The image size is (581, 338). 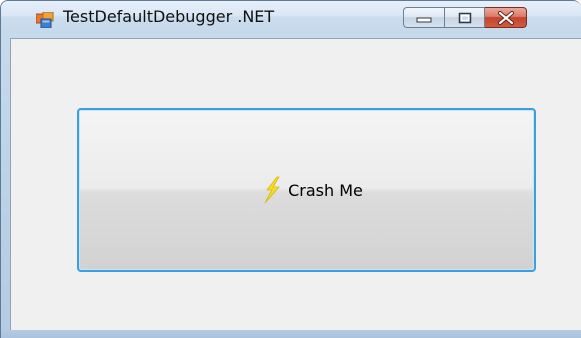 I want to click on close-icon, so click(x=505, y=17).